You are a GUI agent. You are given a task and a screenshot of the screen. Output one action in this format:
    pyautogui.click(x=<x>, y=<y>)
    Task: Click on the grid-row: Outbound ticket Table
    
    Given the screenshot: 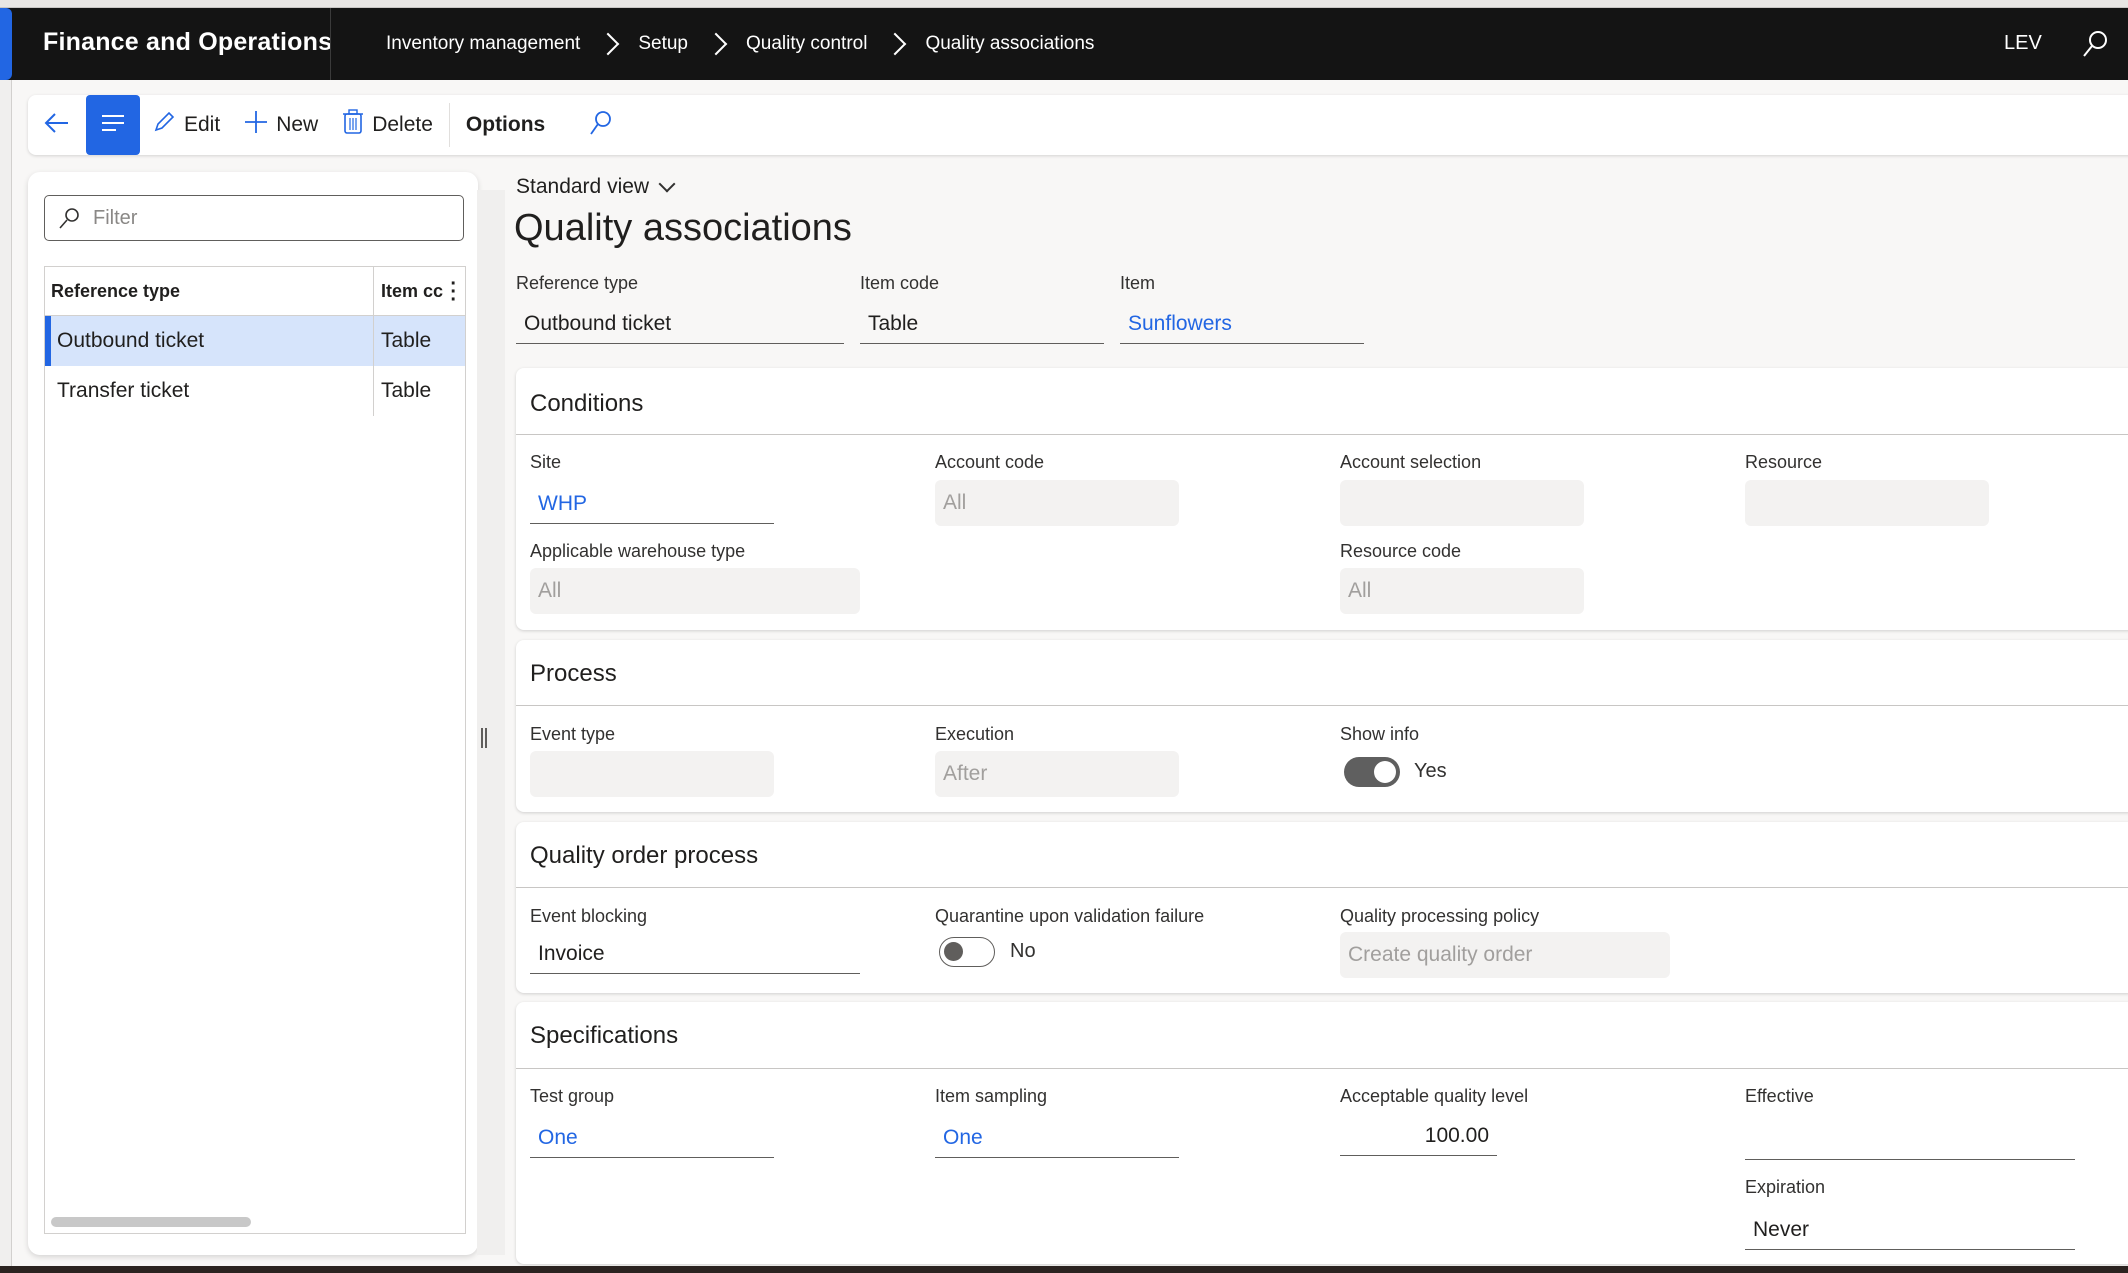 What is the action you would take?
    pyautogui.click(x=255, y=341)
    